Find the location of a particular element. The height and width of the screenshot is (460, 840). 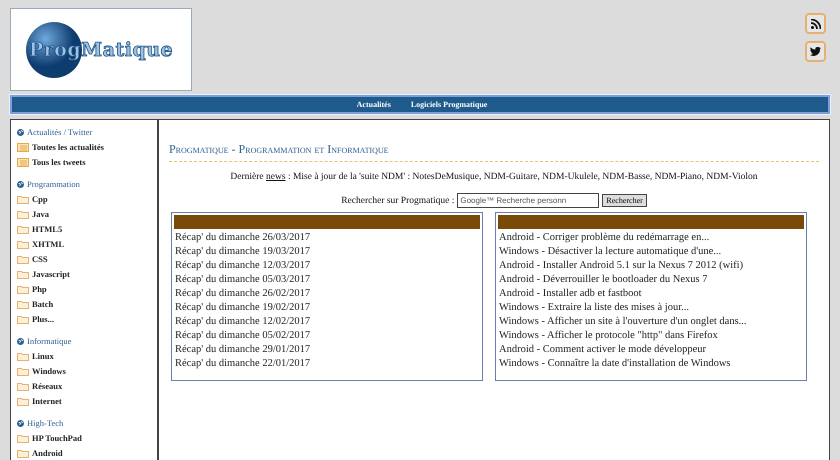

article-link: Windows - Connaître la date d'installation de Windows is located at coordinates (651, 364).